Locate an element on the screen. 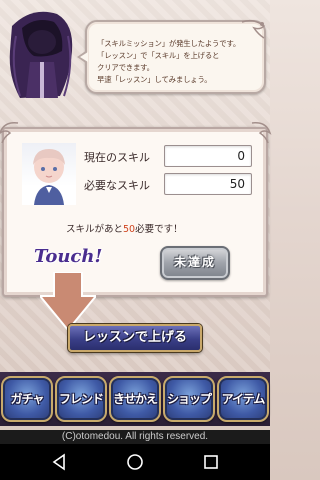  need-value: 50 is located at coordinates (129, 229).